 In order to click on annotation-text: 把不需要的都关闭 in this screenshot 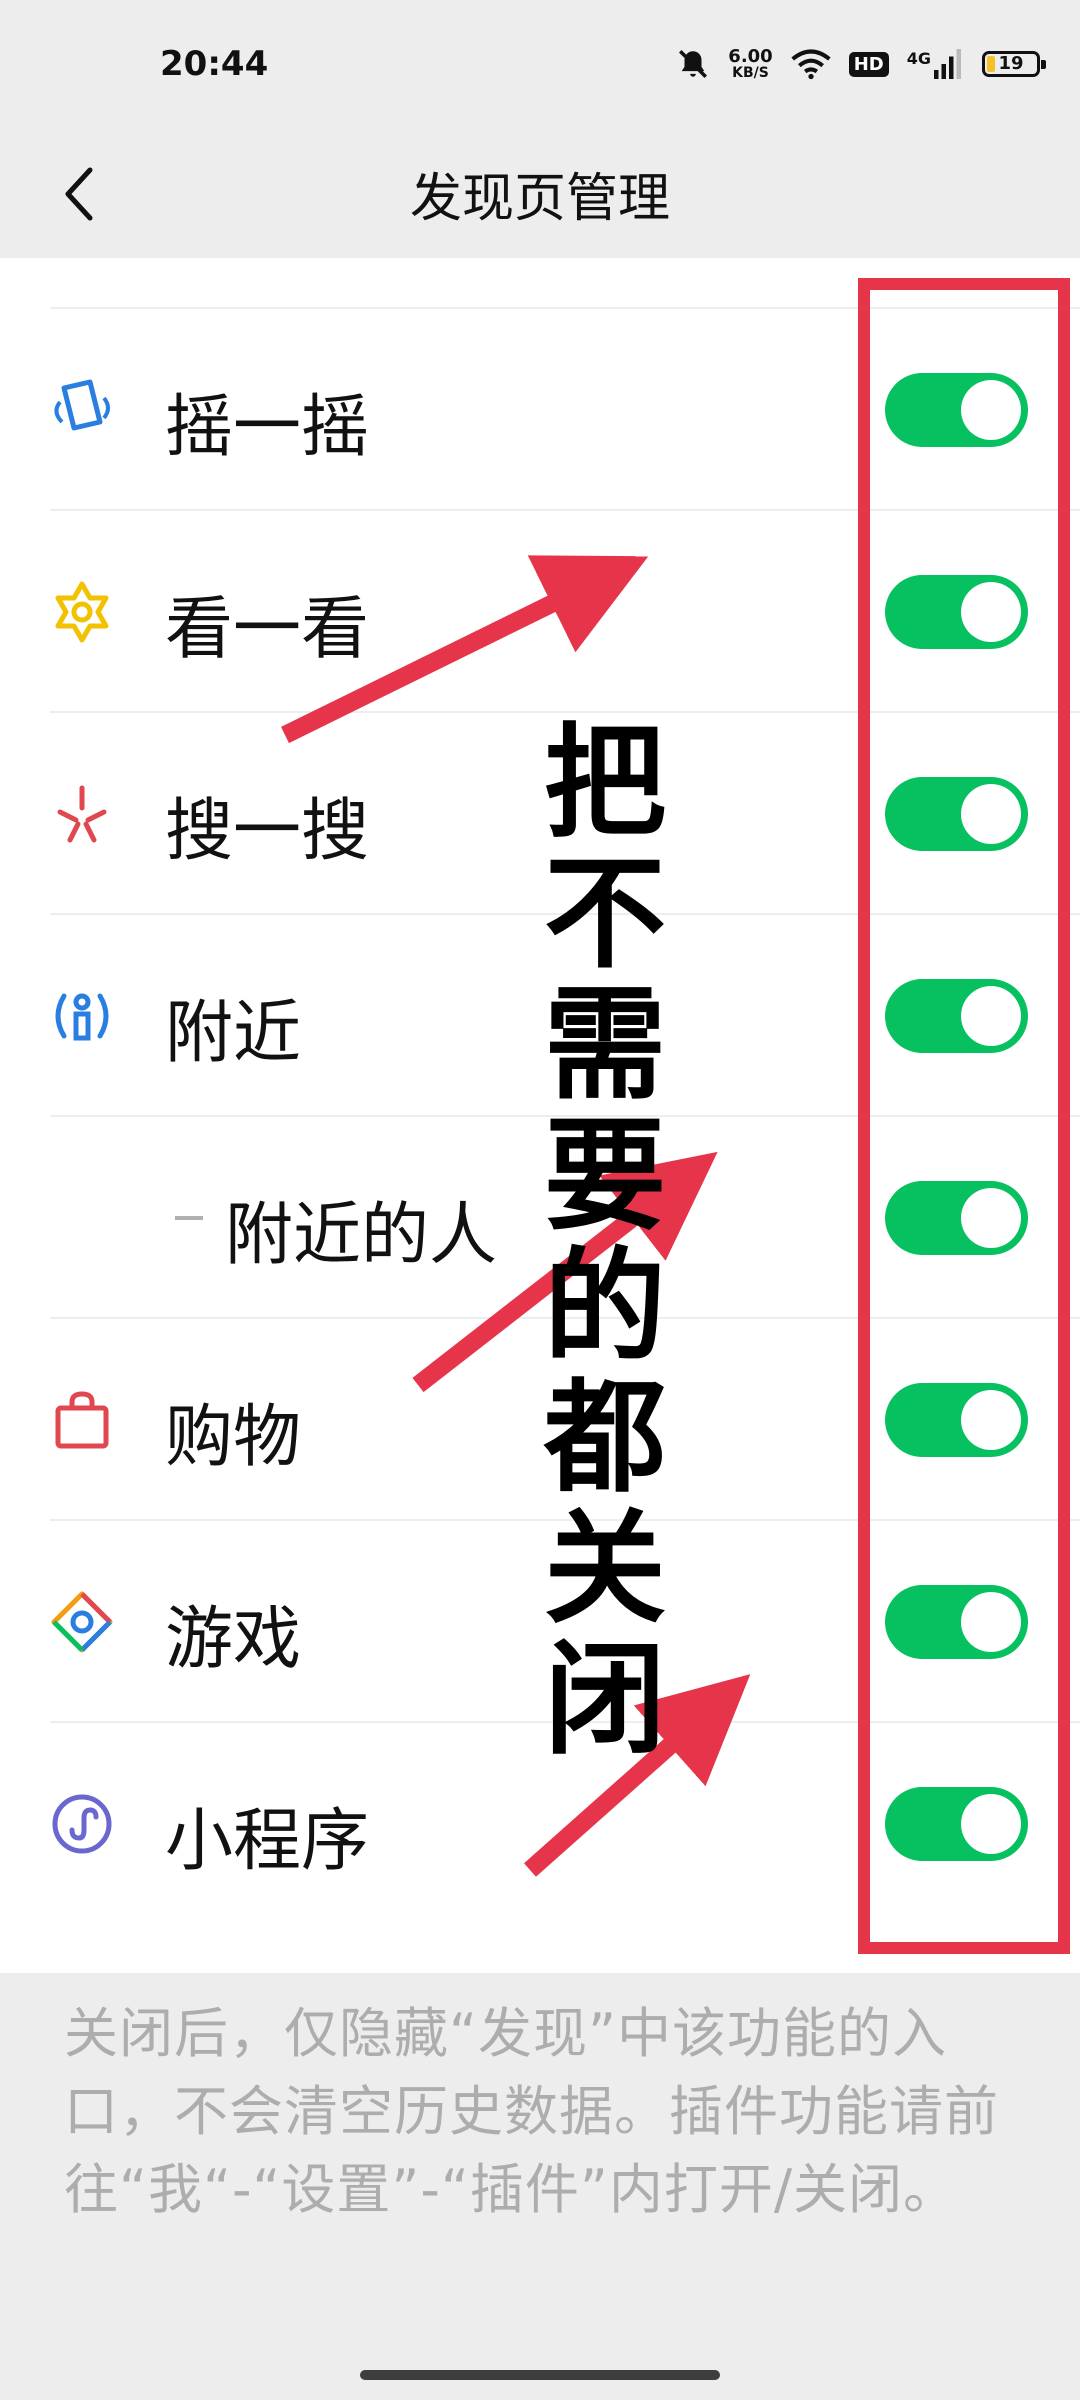, I will do `click(605, 1241)`.